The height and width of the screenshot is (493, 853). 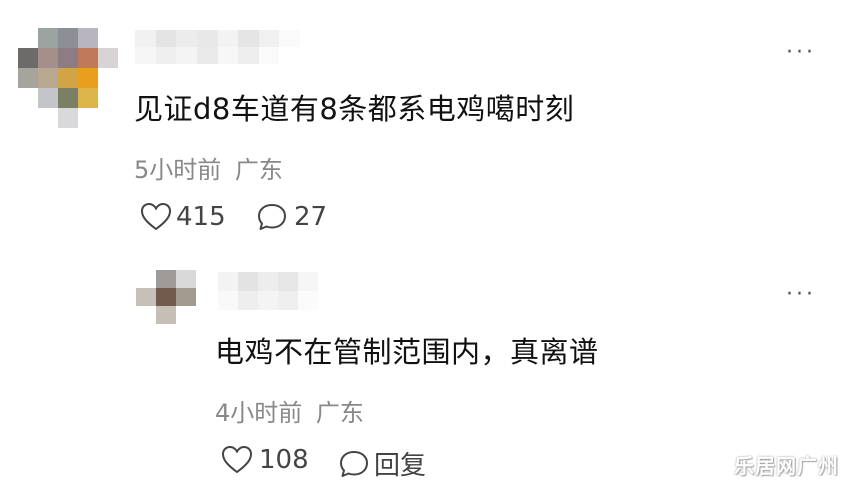 I want to click on watermark: 乐居网广州, so click(x=786, y=466).